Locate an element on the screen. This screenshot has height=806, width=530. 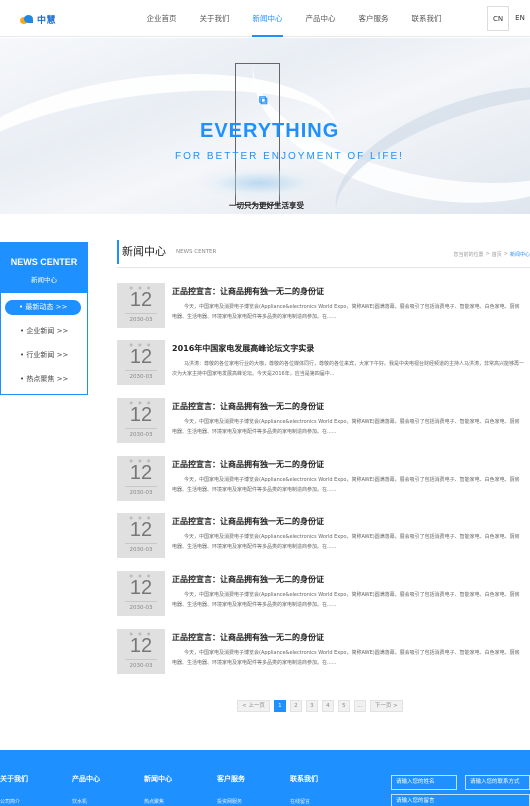
name-field: 请输入您的姓名 is located at coordinates (424, 782).